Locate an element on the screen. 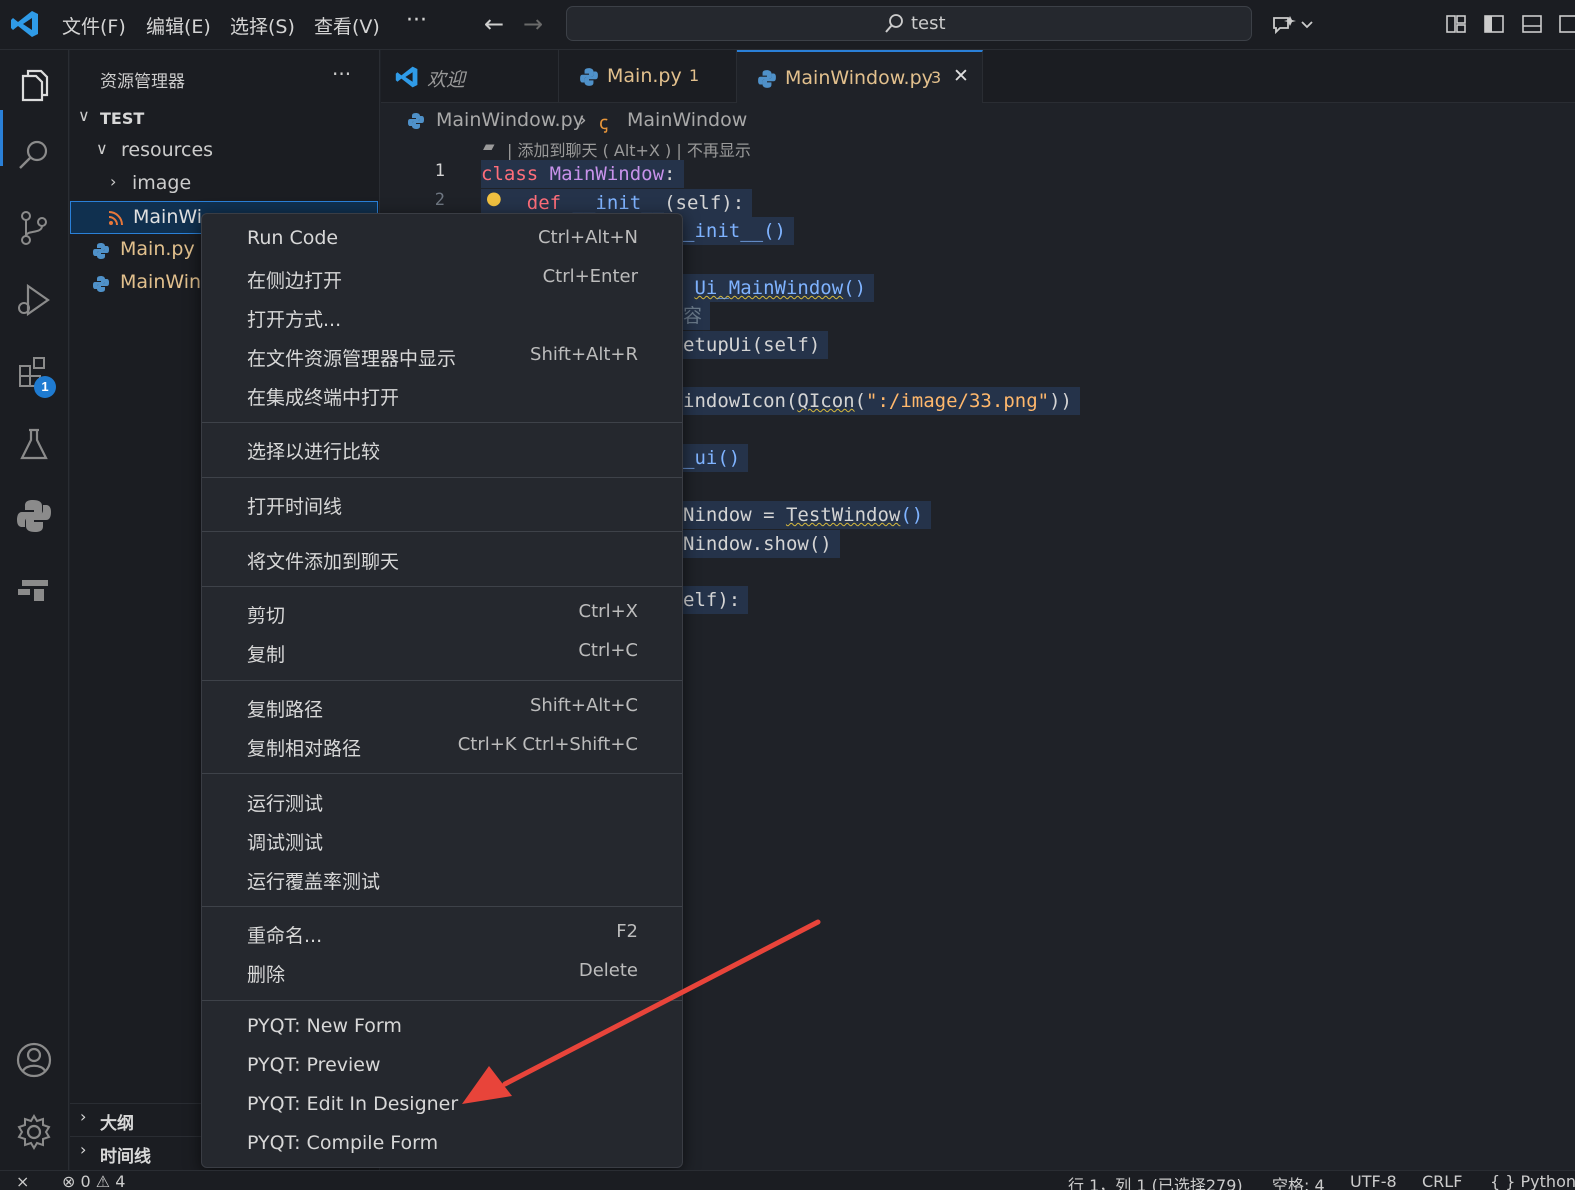  problems-indicator: ⊗ 0 ⚠ 4 is located at coordinates (93, 1181).